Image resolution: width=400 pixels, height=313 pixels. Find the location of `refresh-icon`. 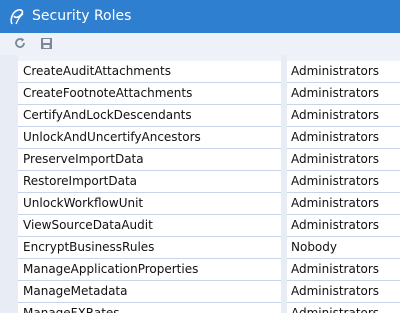

refresh-icon is located at coordinates (20, 44).